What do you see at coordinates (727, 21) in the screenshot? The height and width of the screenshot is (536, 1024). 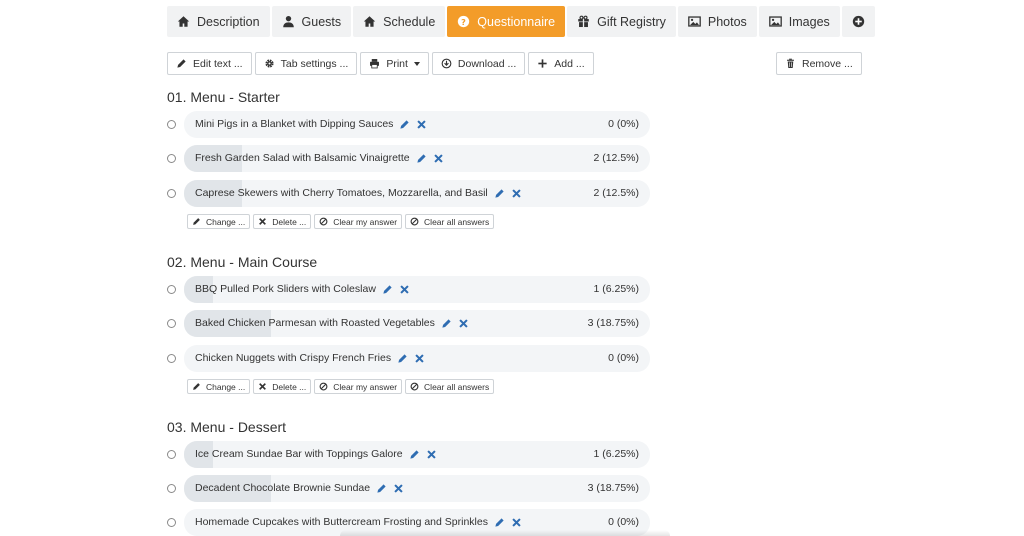 I see `tab-label: Photos` at bounding box center [727, 21].